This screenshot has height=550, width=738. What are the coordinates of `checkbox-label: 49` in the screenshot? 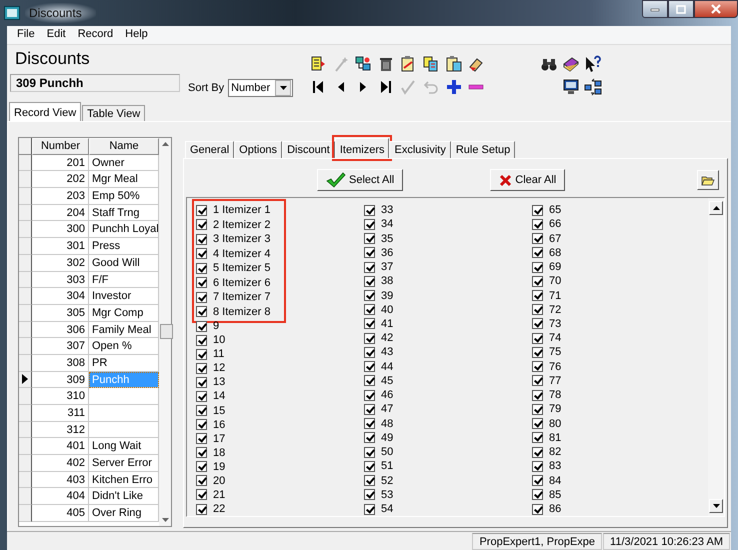 It's located at (387, 438).